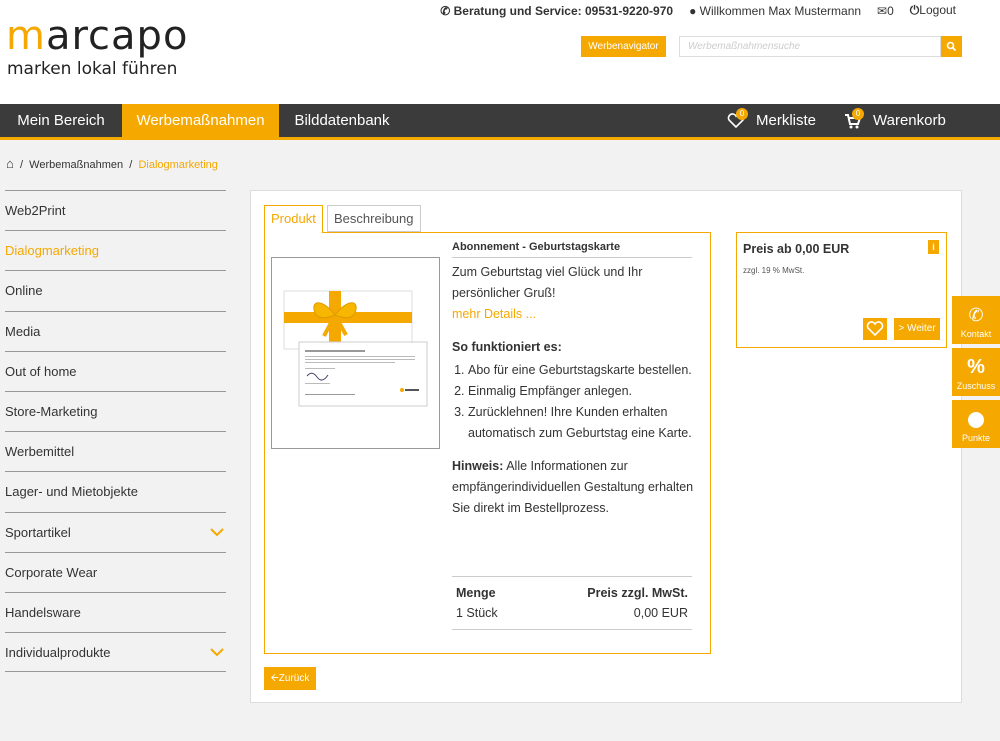 Image resolution: width=1000 pixels, height=741 pixels. I want to click on search-button, so click(951, 46).